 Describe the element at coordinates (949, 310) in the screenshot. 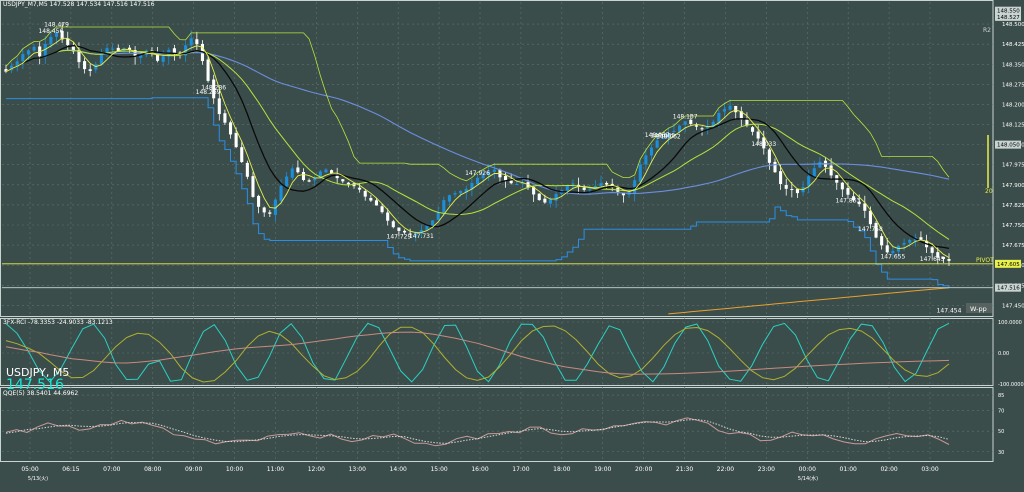

I see `low-label: 147.454` at that location.